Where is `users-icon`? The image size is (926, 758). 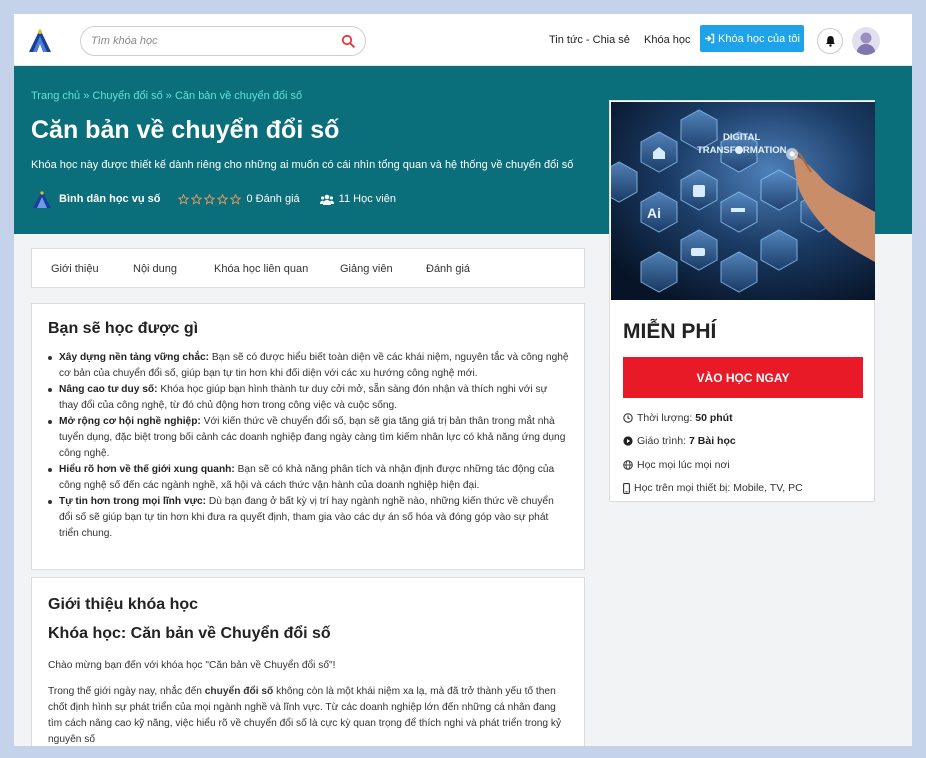
users-icon is located at coordinates (326, 199).